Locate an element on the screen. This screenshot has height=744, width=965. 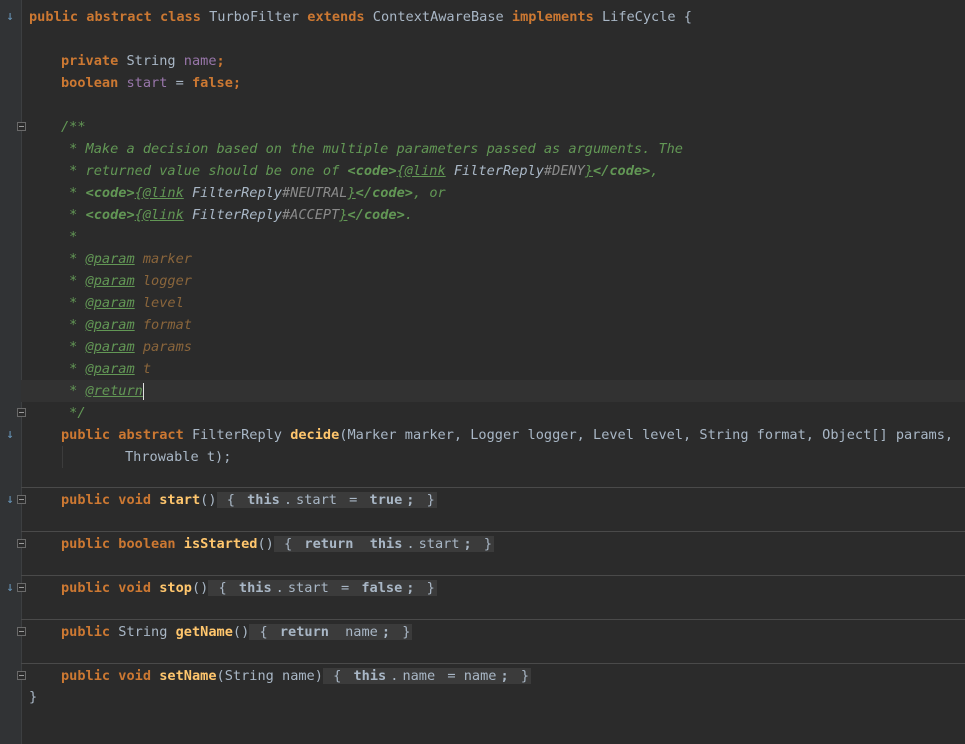
line-doc-param-t: * @param t is located at coordinates (493, 369).